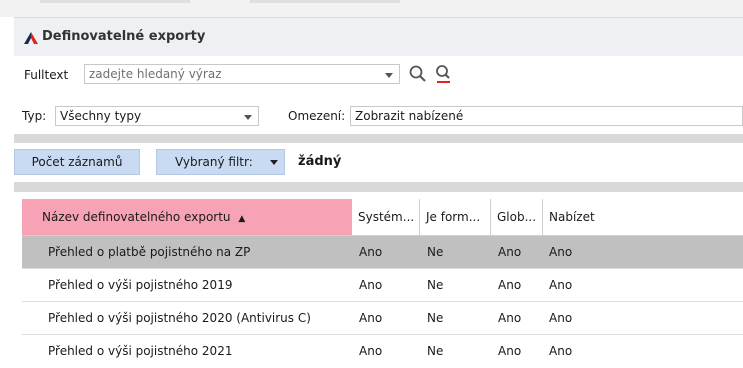  Describe the element at coordinates (248, 117) in the screenshot. I see `chevron-down-icon` at that location.